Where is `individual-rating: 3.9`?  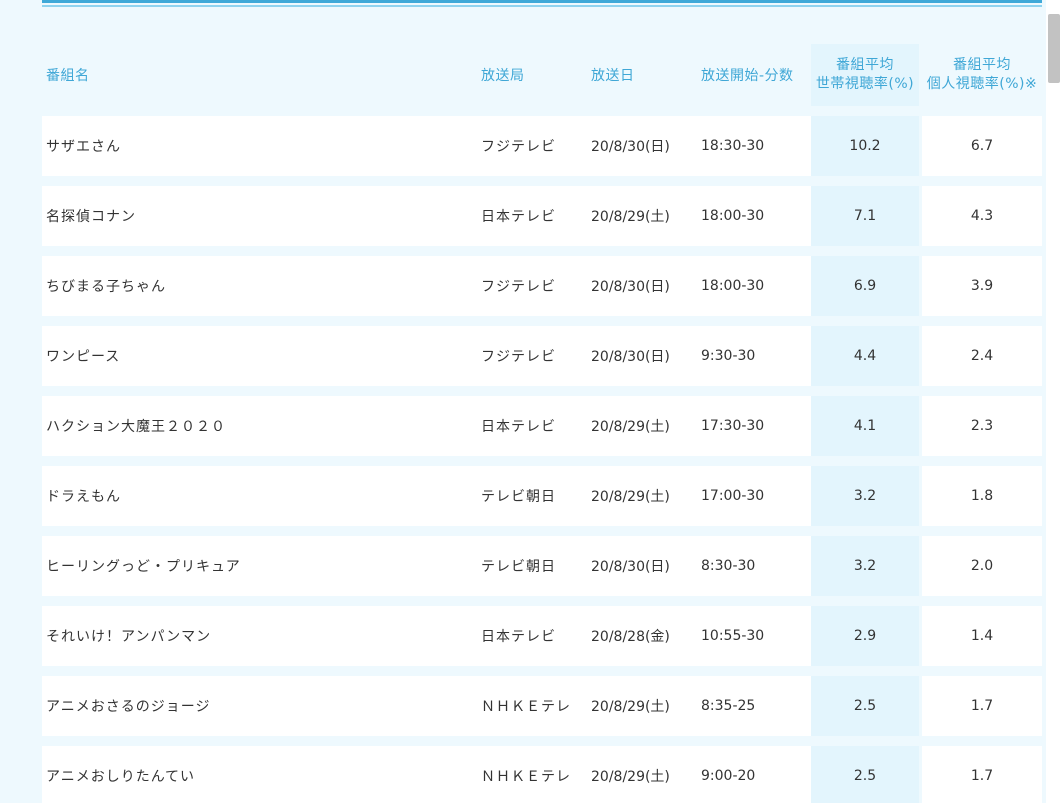
individual-rating: 3.9 is located at coordinates (982, 286).